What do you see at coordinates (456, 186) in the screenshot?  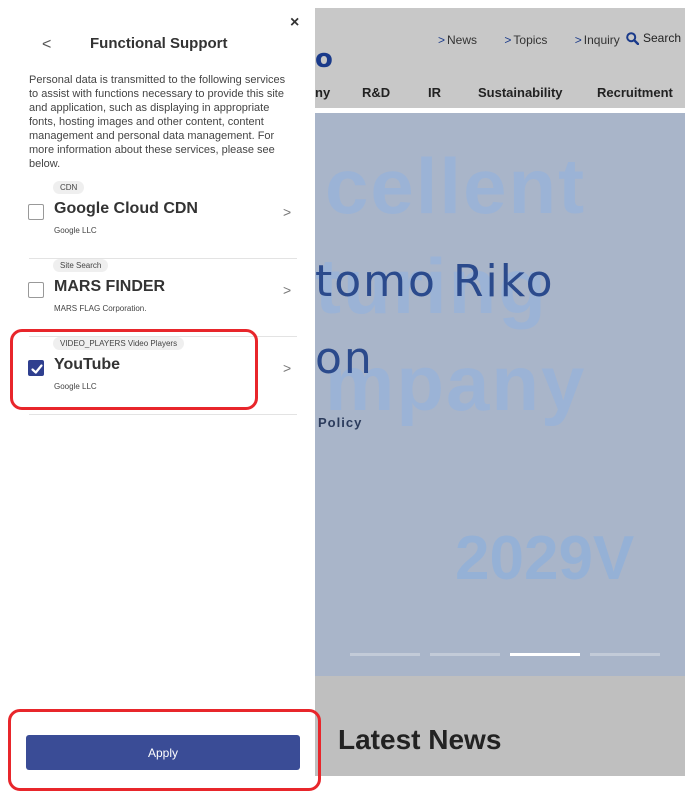 I see `hero-bg-word-1: cellent` at bounding box center [456, 186].